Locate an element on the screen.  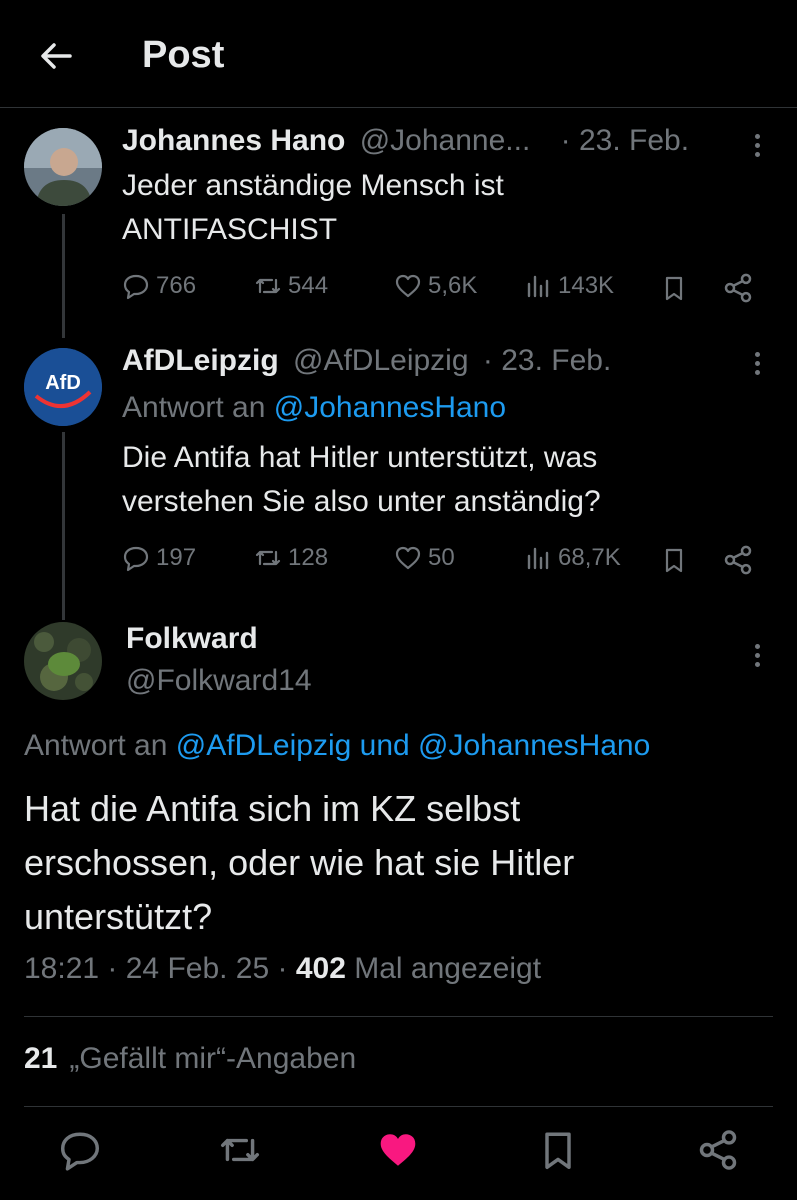
view-count: 402 is located at coordinates (320, 968).